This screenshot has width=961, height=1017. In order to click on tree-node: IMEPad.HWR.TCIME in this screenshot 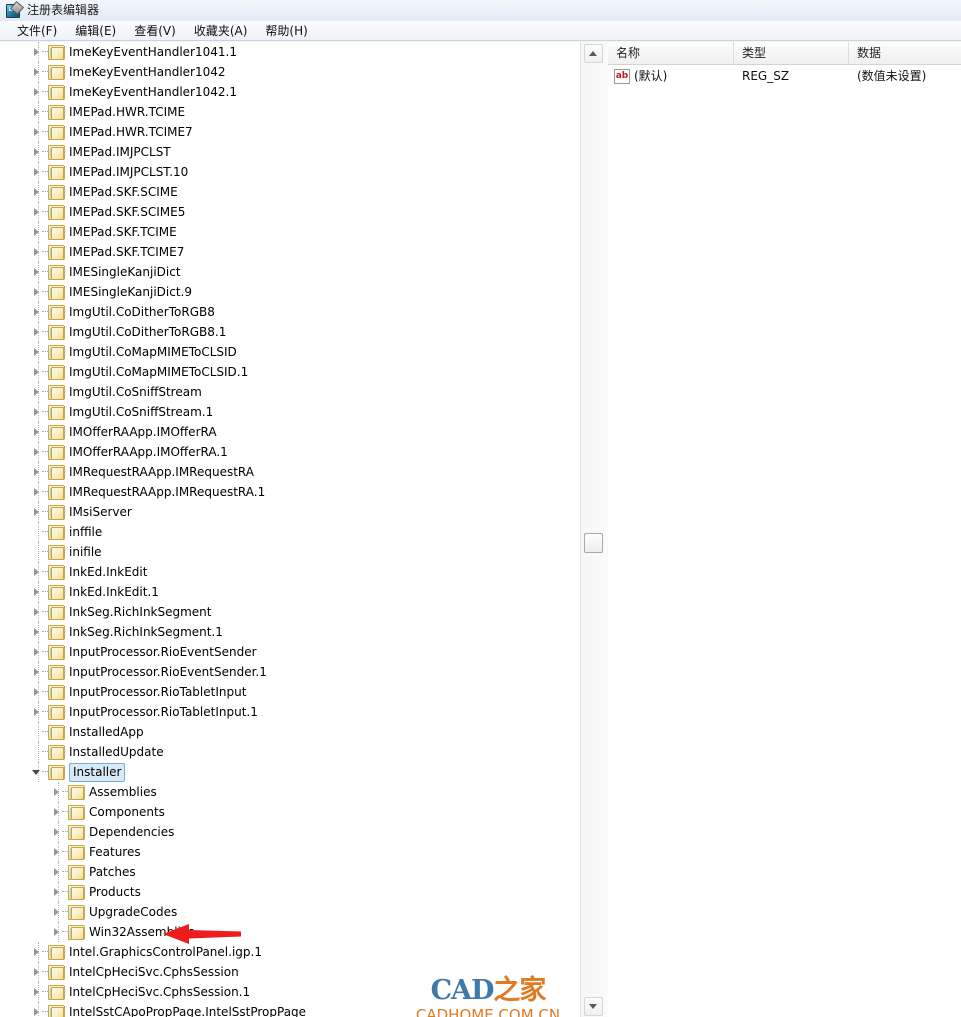, I will do `click(290, 112)`.